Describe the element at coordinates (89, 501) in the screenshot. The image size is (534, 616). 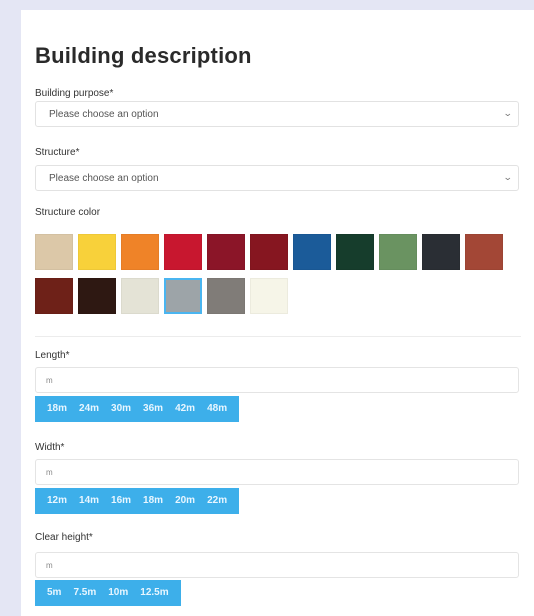
I see `width-option-button: 14m` at that location.